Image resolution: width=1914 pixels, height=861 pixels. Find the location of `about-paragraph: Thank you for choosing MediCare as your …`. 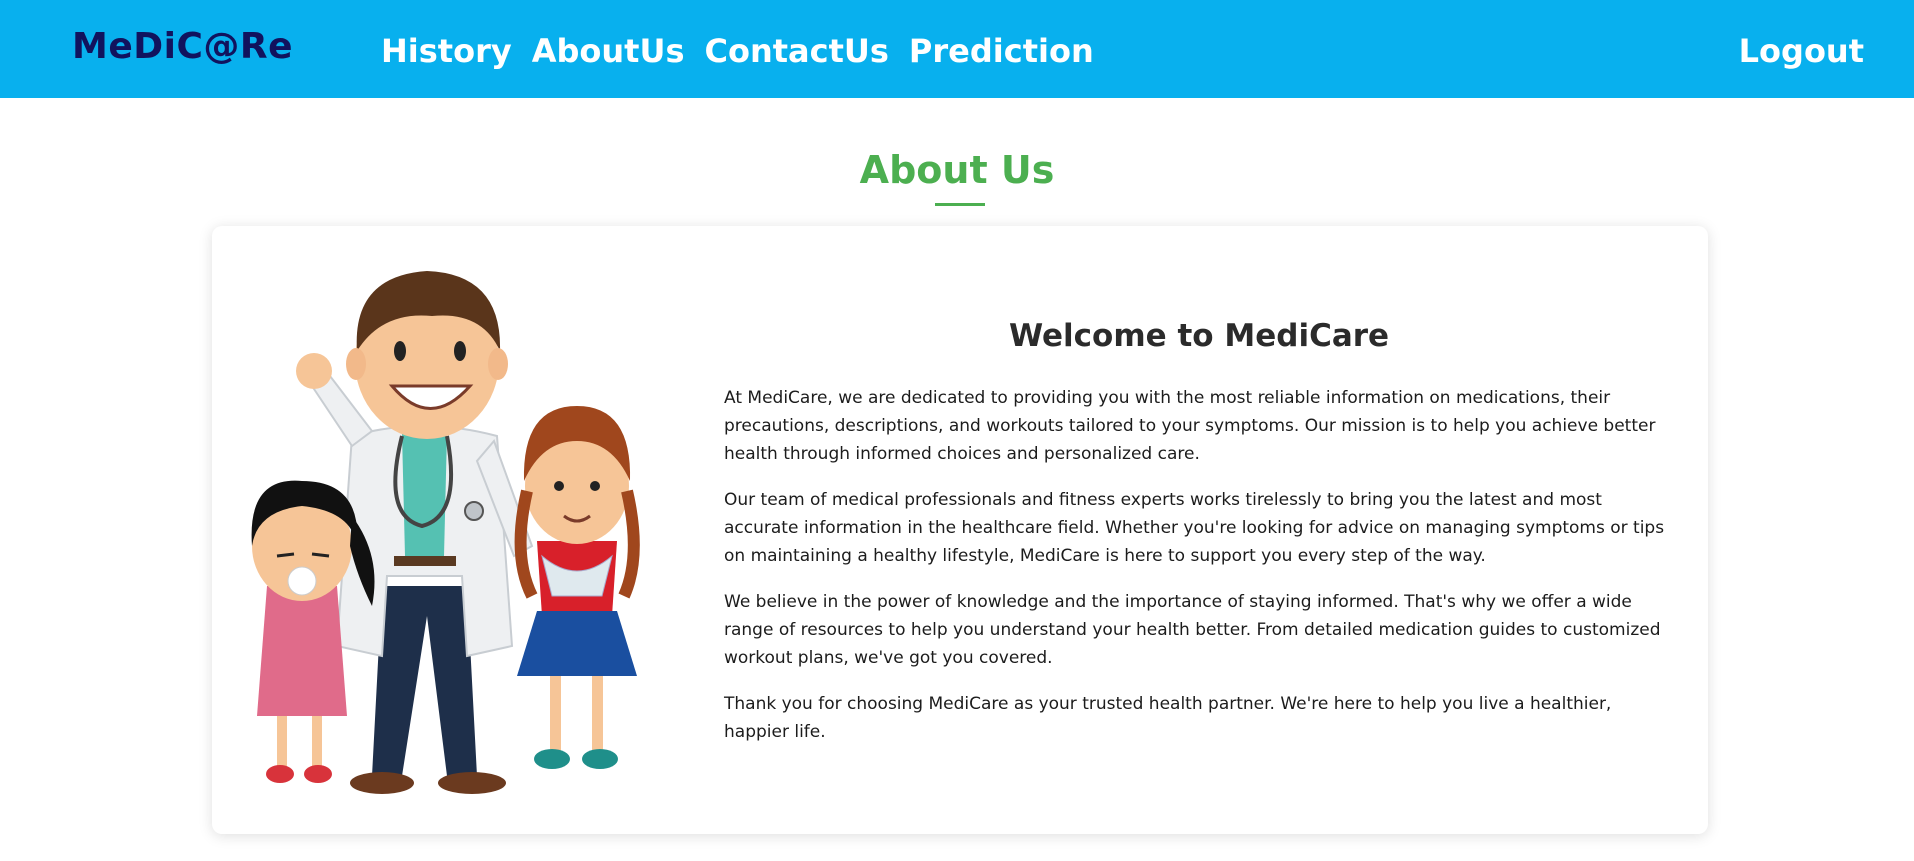

about-paragraph: Thank you for choosing MediCare as your … is located at coordinates (1168, 718).